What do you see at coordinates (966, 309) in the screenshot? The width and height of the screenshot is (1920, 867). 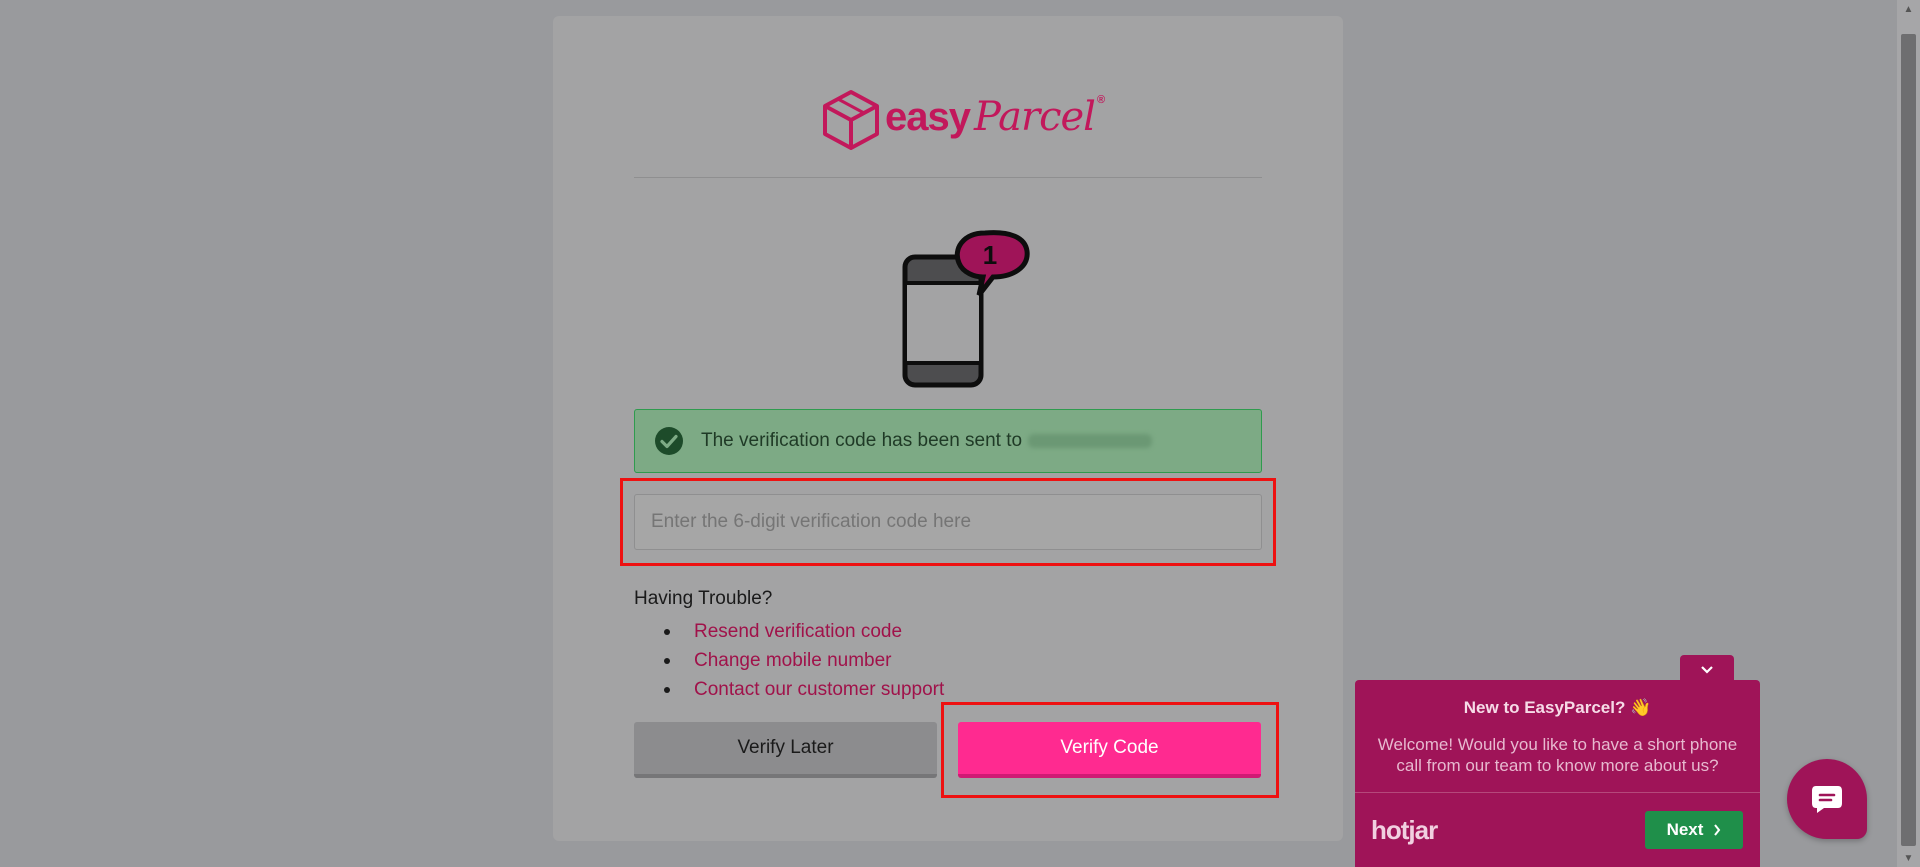 I see `phone-notification-illustration: 1` at bounding box center [966, 309].